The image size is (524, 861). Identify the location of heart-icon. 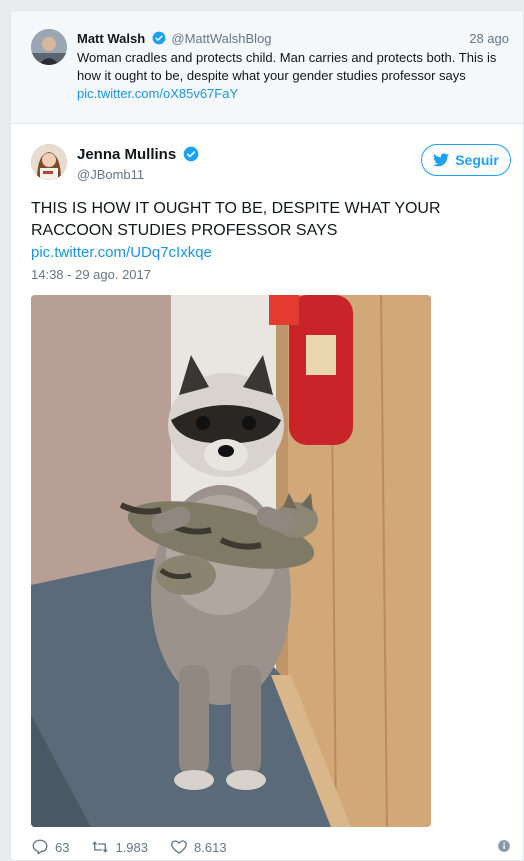
(179, 847).